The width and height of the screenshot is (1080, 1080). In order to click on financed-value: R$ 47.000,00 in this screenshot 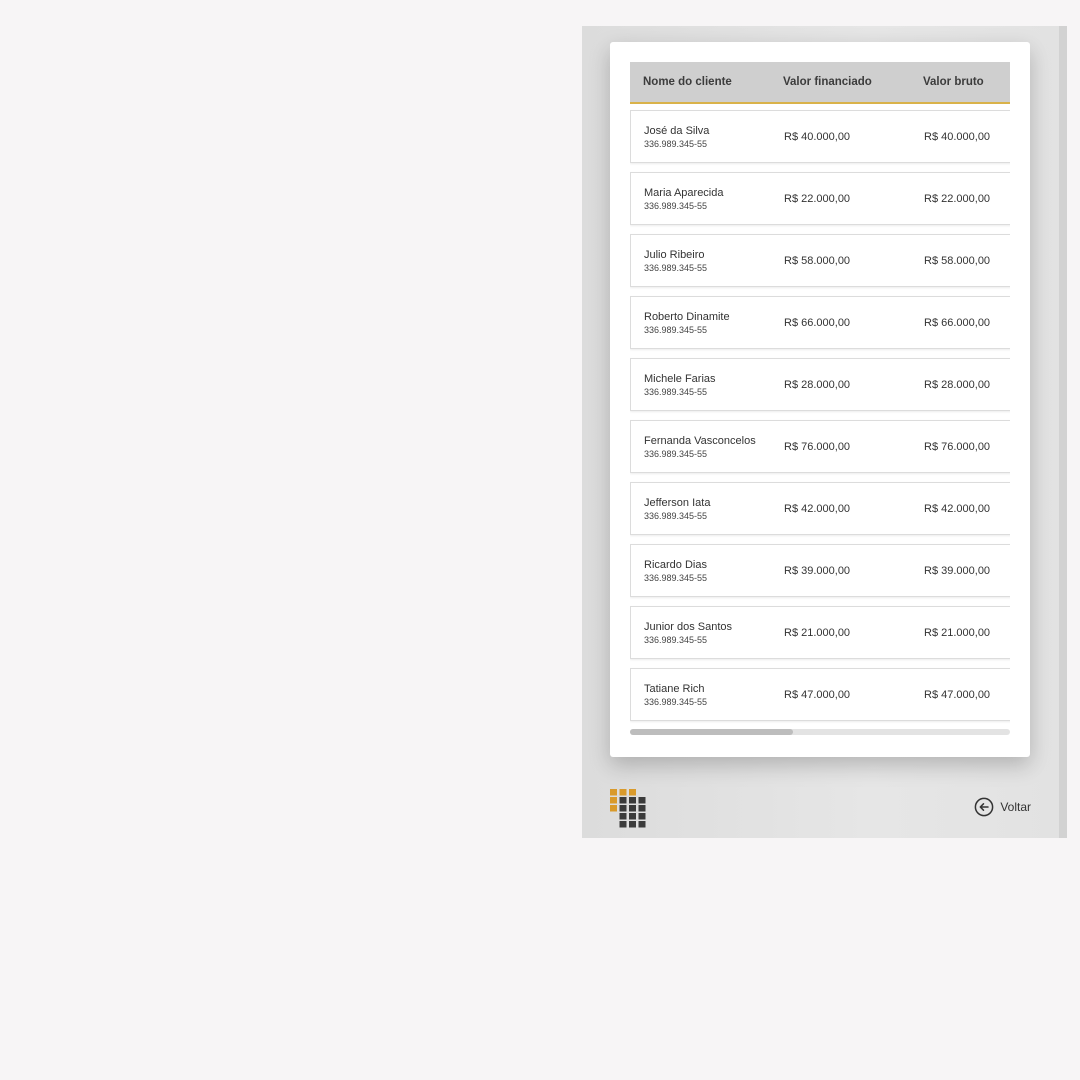, I will do `click(817, 694)`.